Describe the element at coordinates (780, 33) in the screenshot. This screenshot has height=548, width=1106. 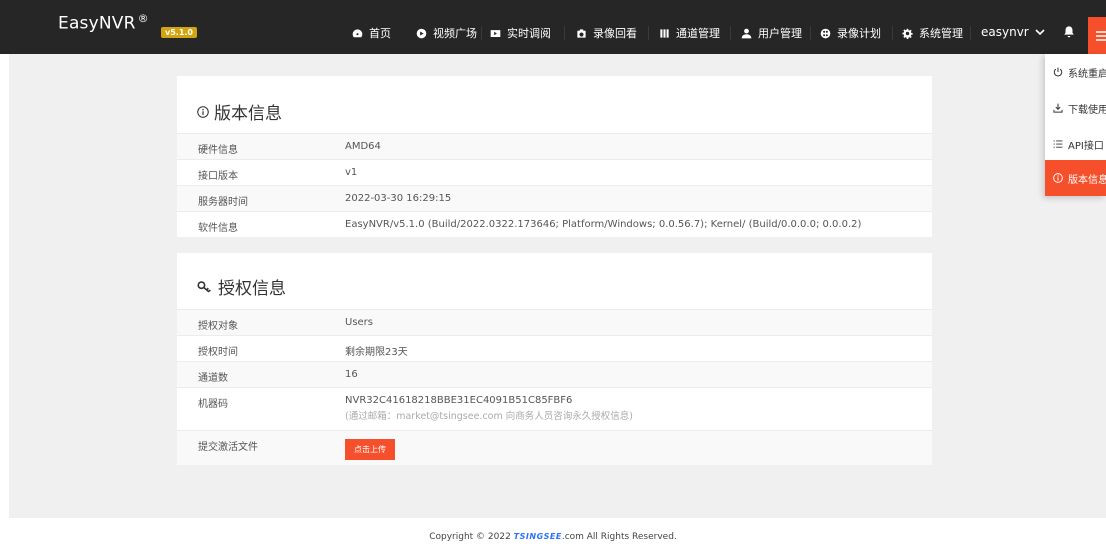
I see `nav-users-label: 用户管理` at that location.